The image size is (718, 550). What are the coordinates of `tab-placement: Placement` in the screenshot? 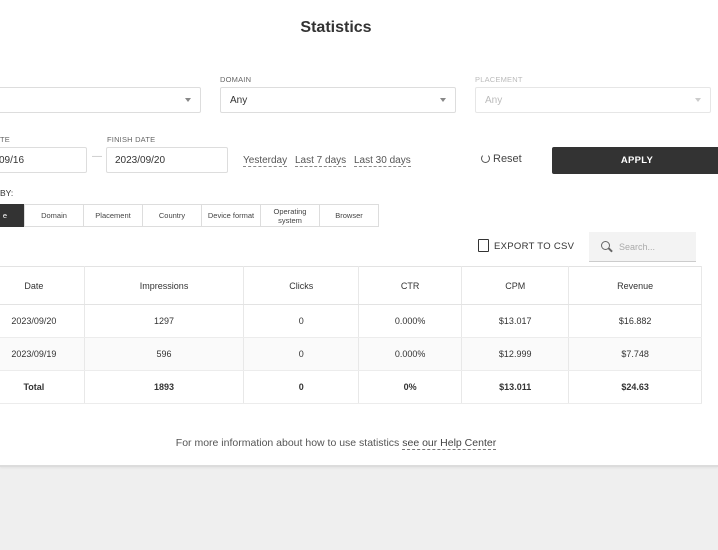 It's located at (113, 215).